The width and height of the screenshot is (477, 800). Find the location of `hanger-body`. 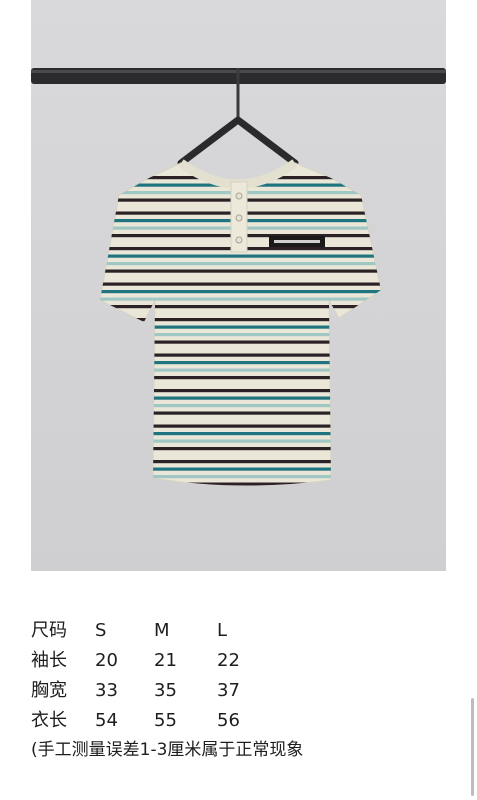

hanger-body is located at coordinates (238, 141).